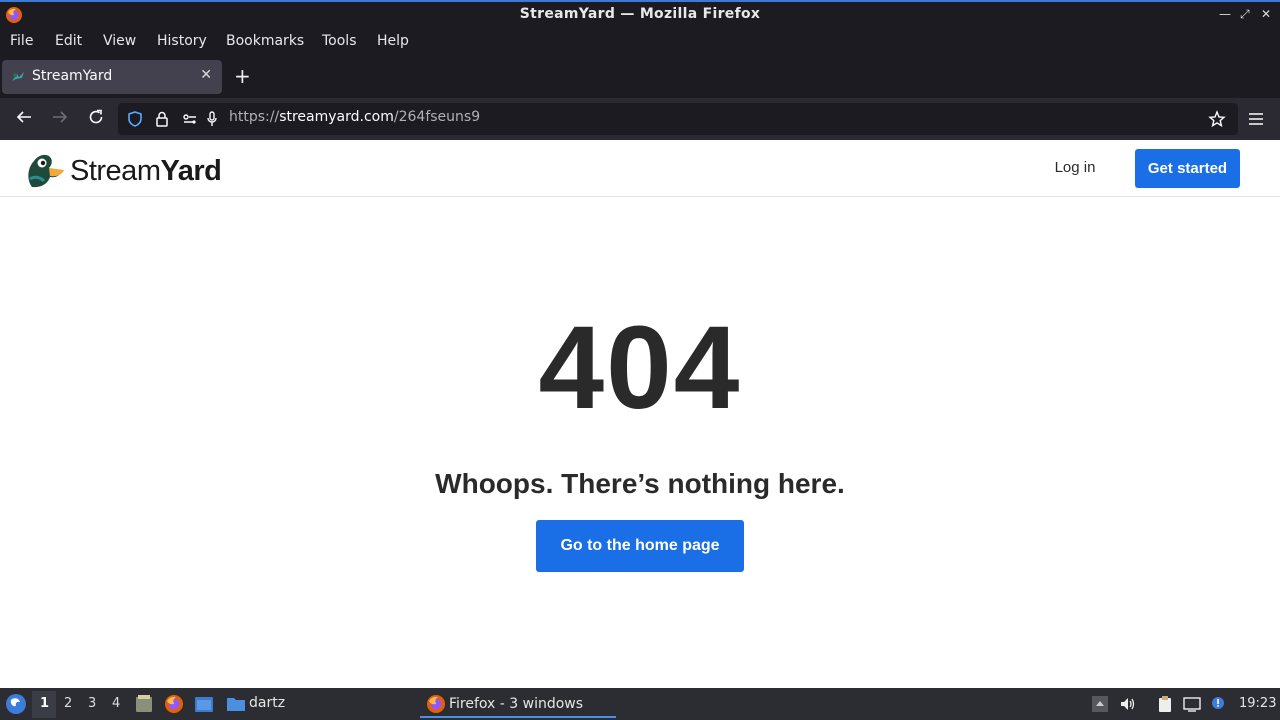 Image resolution: width=1280 pixels, height=720 pixels. What do you see at coordinates (1225, 14) in the screenshot?
I see `minimize-button: —` at bounding box center [1225, 14].